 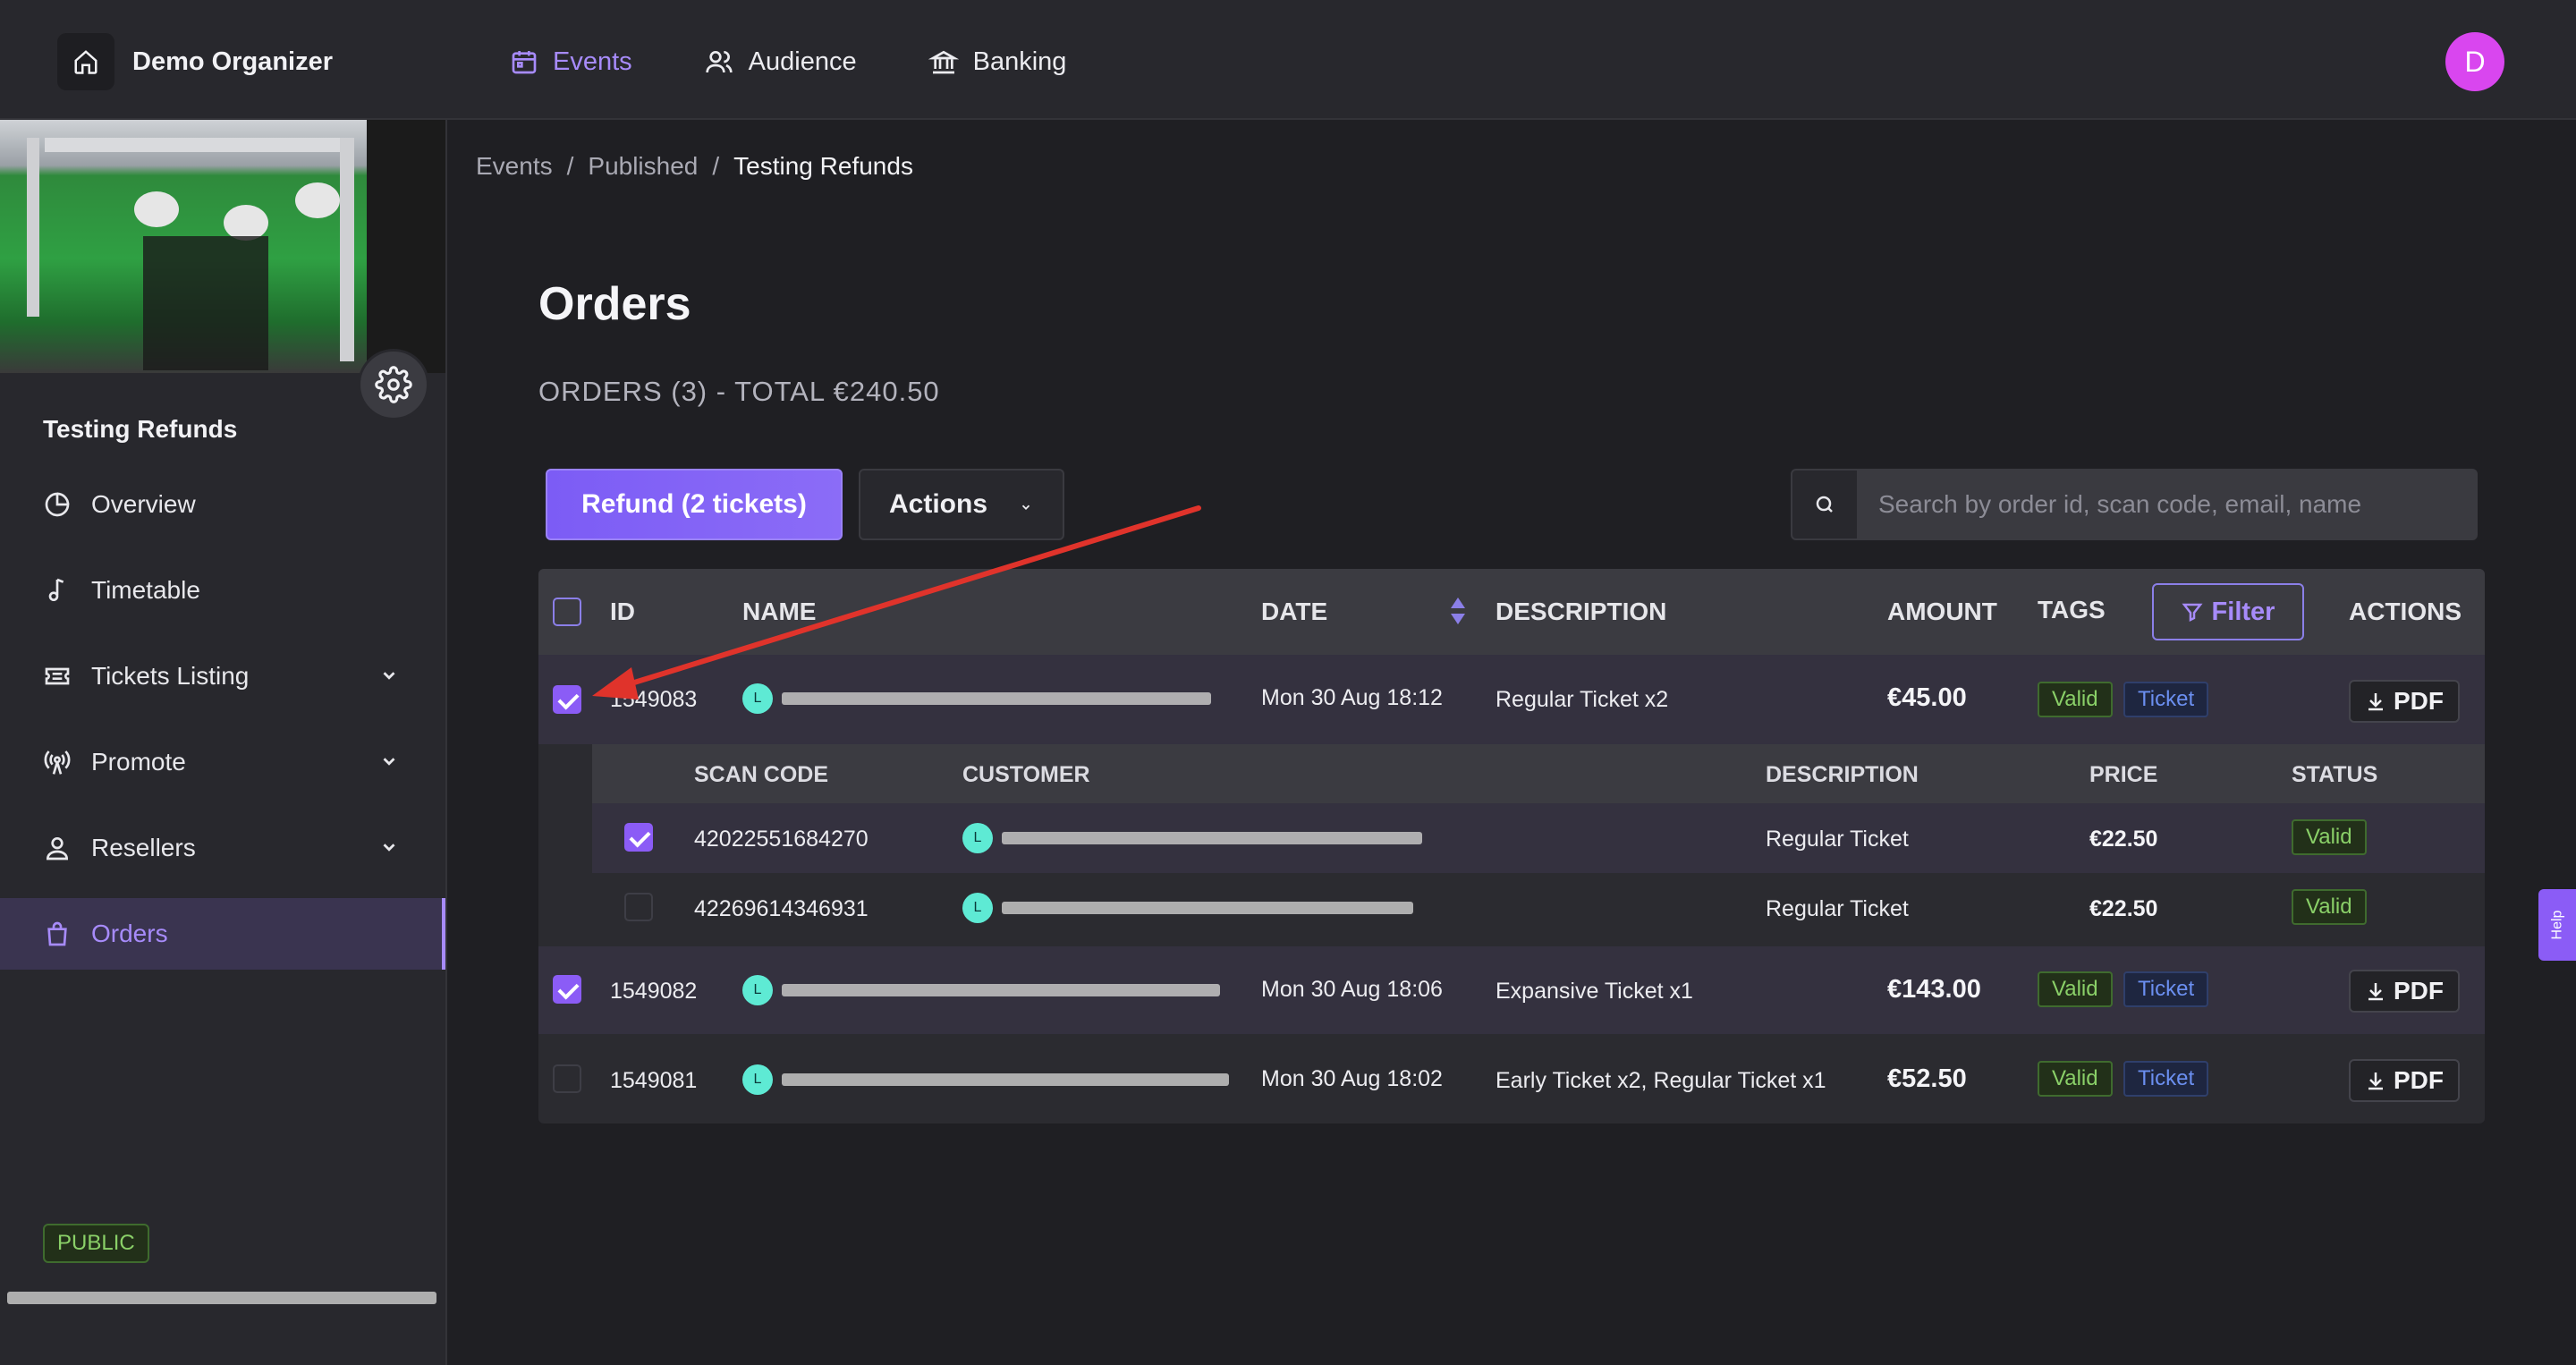 I want to click on pdf-label: PDF, so click(x=2419, y=701).